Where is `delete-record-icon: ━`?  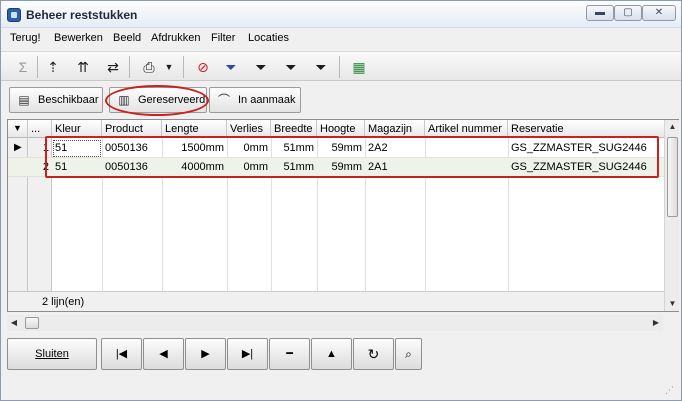 delete-record-icon: ━ is located at coordinates (289, 354).